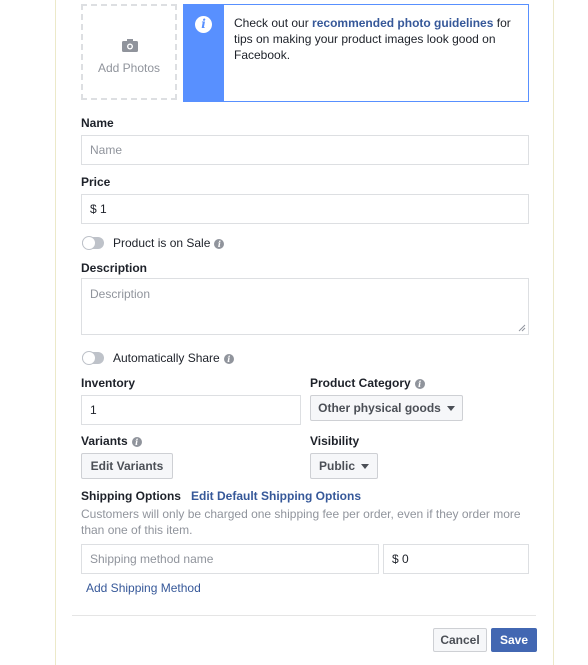  I want to click on resize-grip-icon, so click(522, 328).